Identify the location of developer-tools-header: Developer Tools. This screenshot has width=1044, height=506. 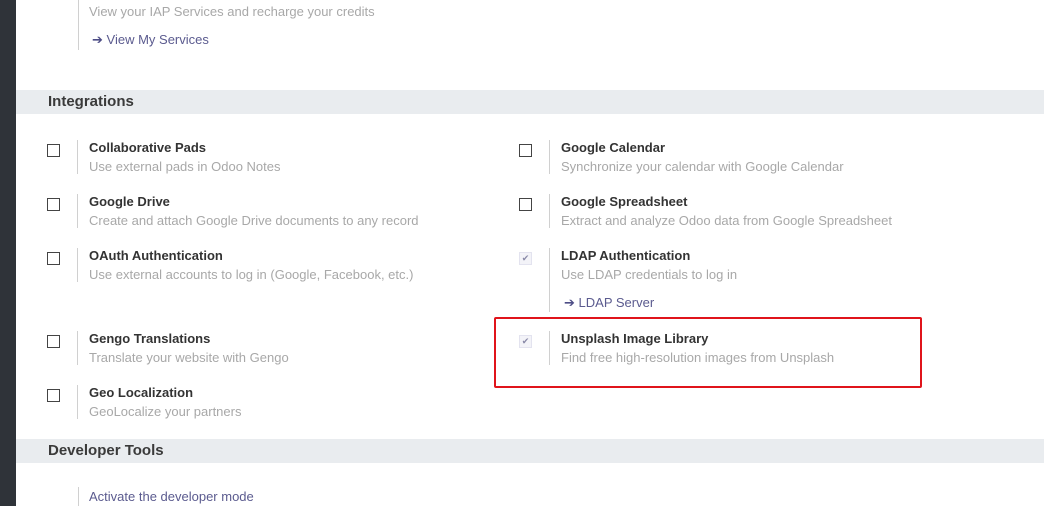
(530, 451).